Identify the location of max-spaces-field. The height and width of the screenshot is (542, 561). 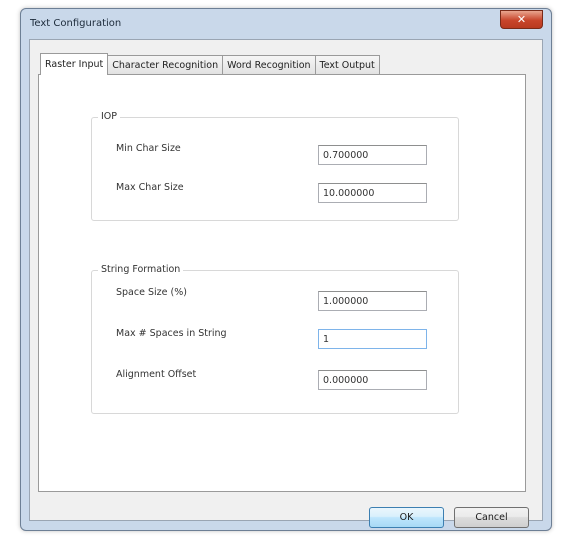
(372, 339).